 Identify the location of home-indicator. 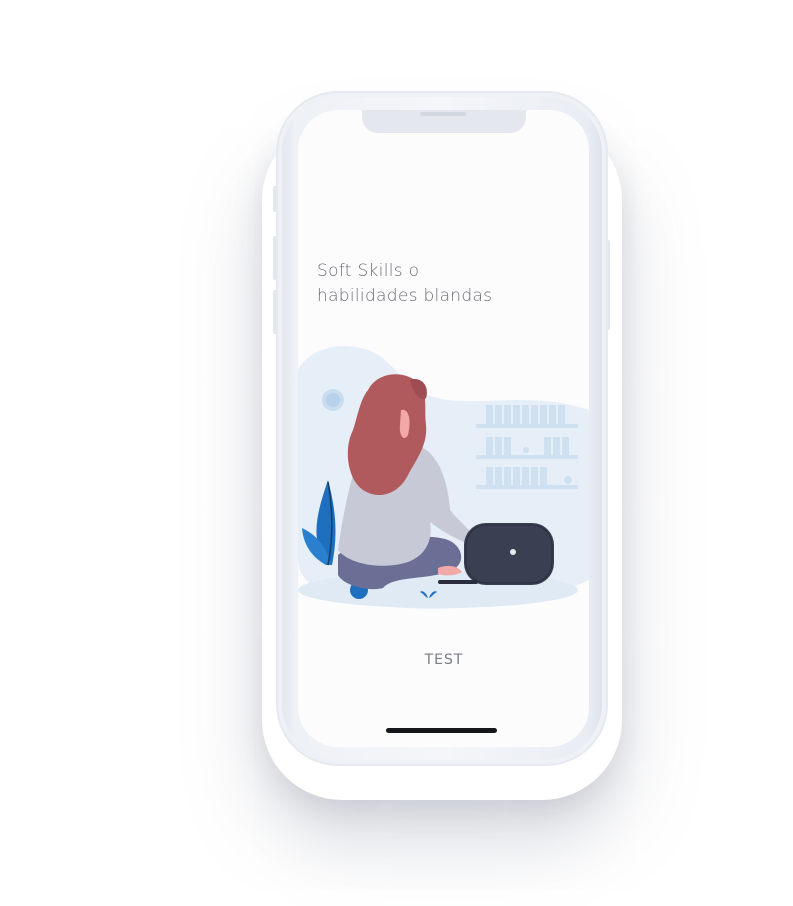
(441, 730).